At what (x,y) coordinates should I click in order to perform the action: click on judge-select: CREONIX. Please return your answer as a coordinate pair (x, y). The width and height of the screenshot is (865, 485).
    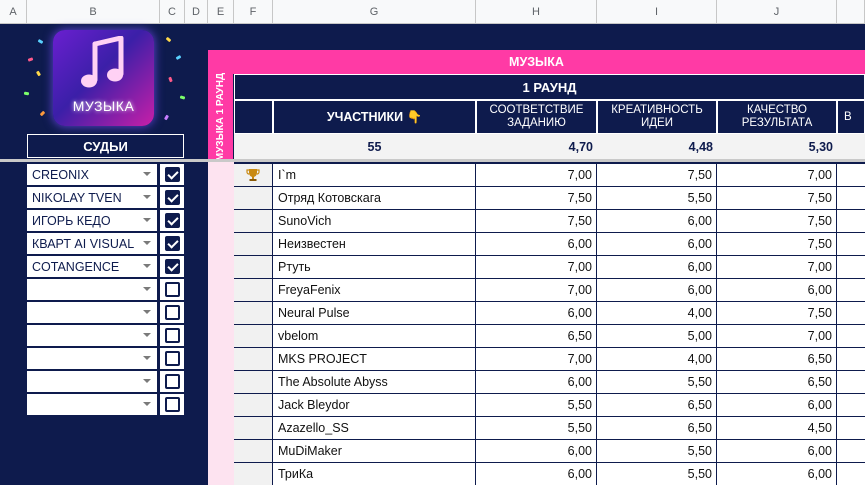
    Looking at the image, I should click on (92, 174).